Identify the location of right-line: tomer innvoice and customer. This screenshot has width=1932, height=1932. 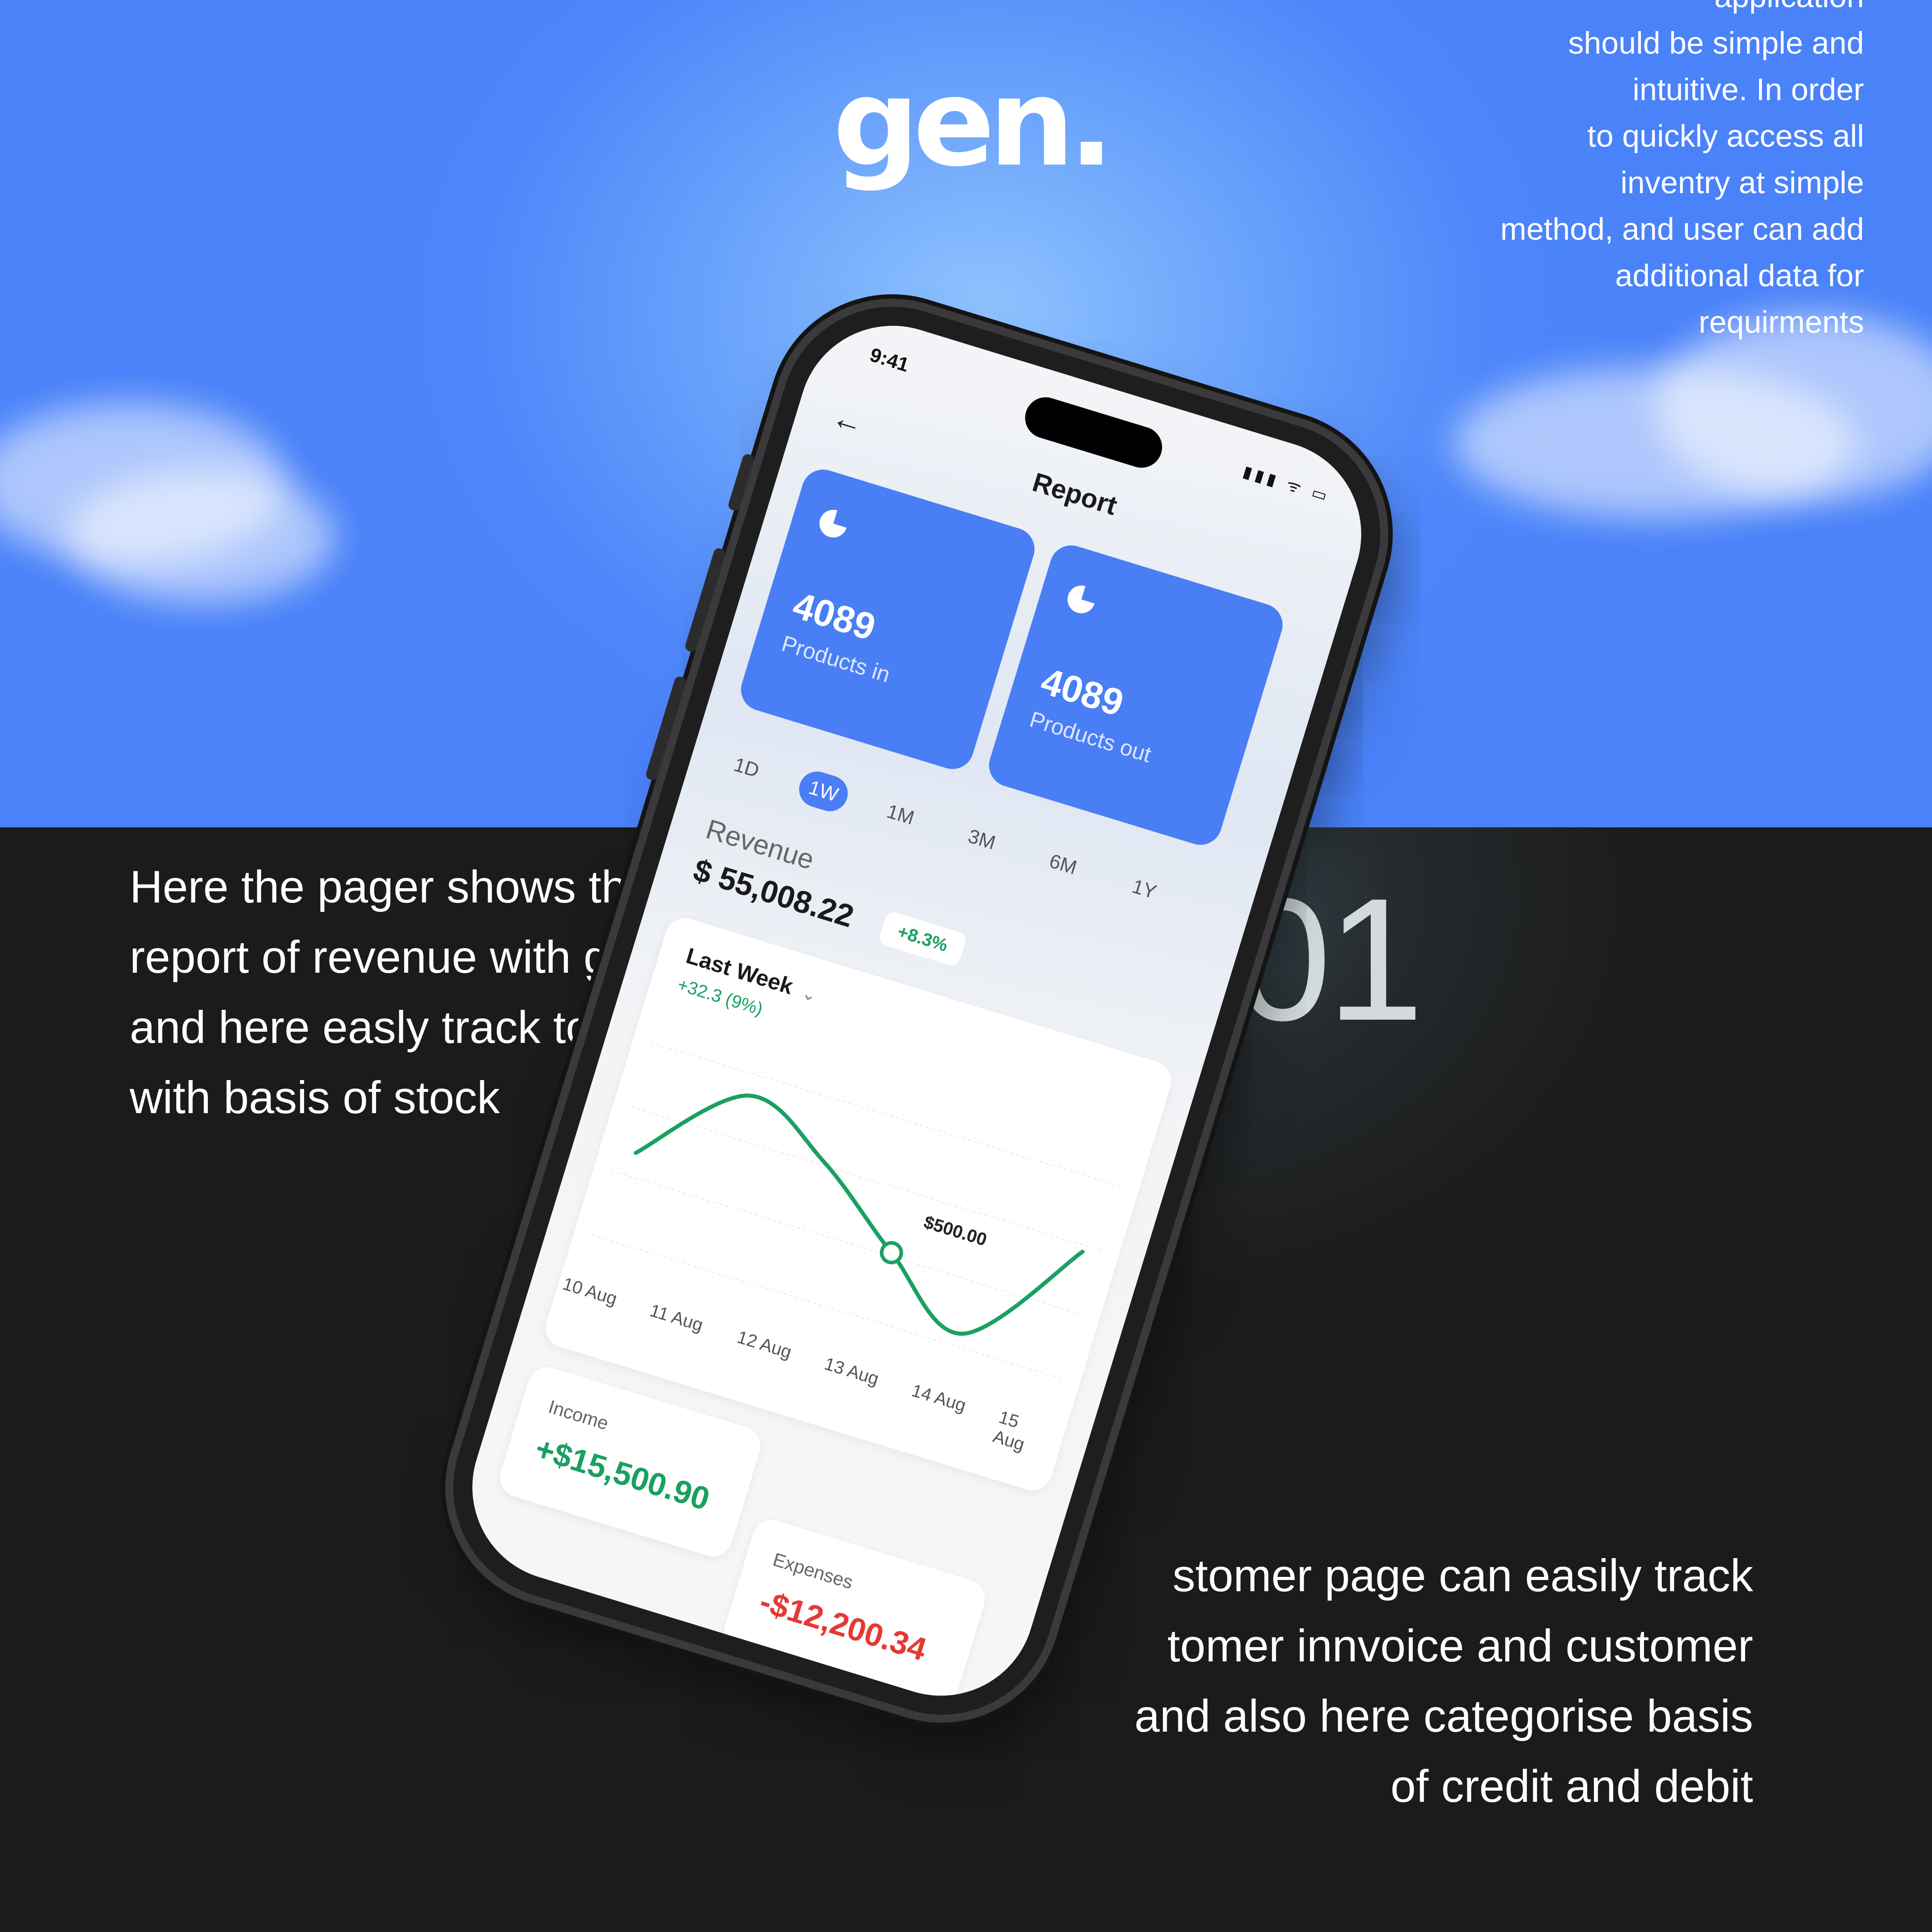
(1460, 1645).